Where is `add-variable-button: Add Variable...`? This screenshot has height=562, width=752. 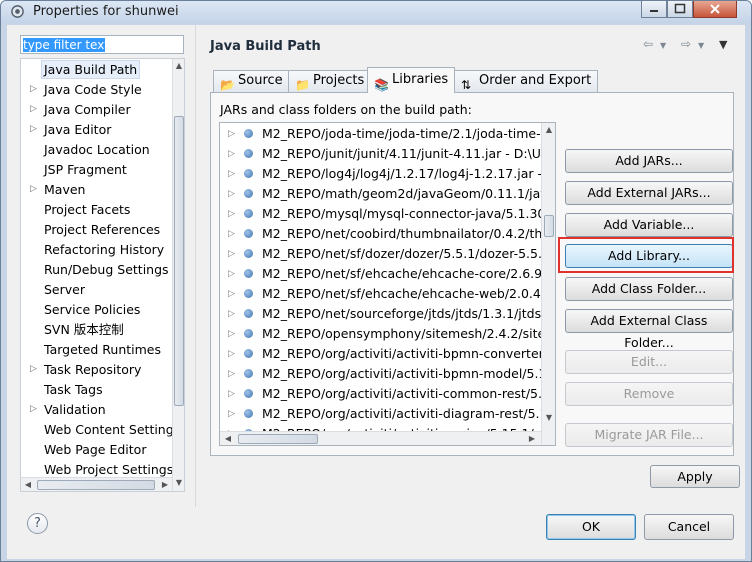 add-variable-button: Add Variable... is located at coordinates (649, 225).